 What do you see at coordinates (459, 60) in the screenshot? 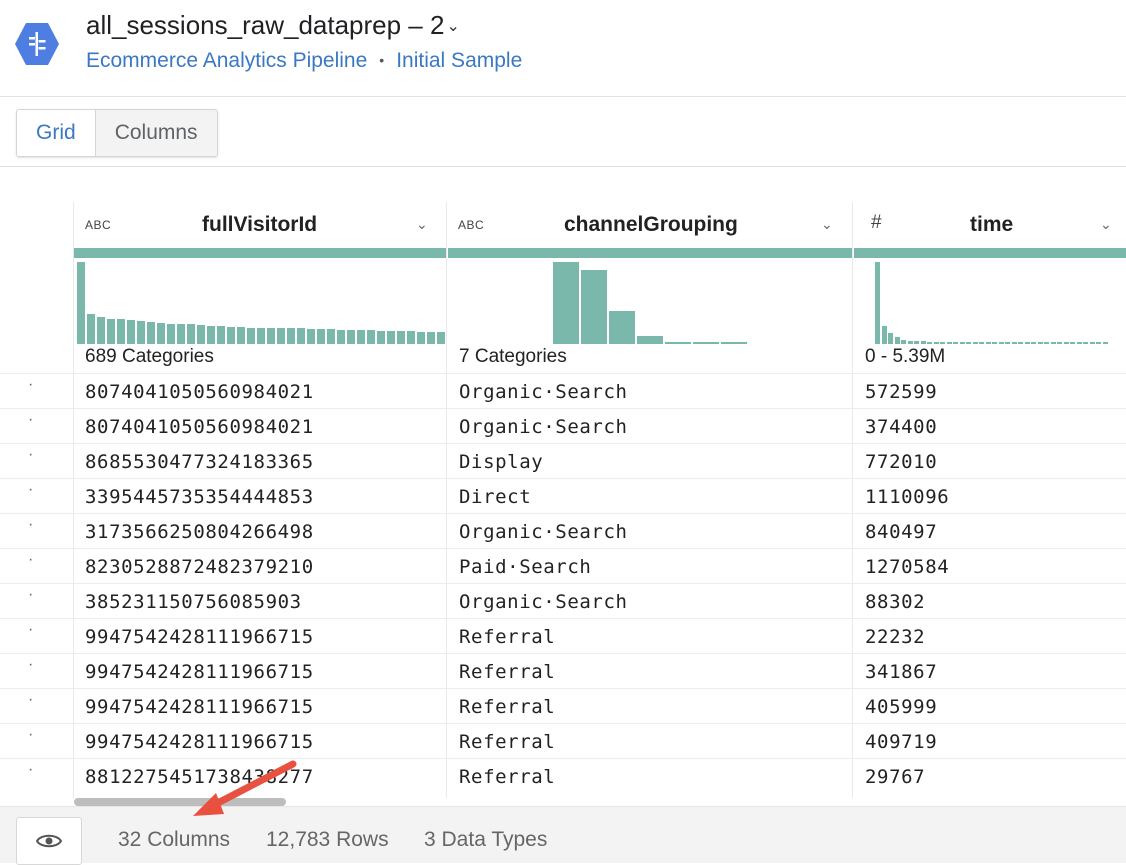
I see `sample-link: Initial Sample` at bounding box center [459, 60].